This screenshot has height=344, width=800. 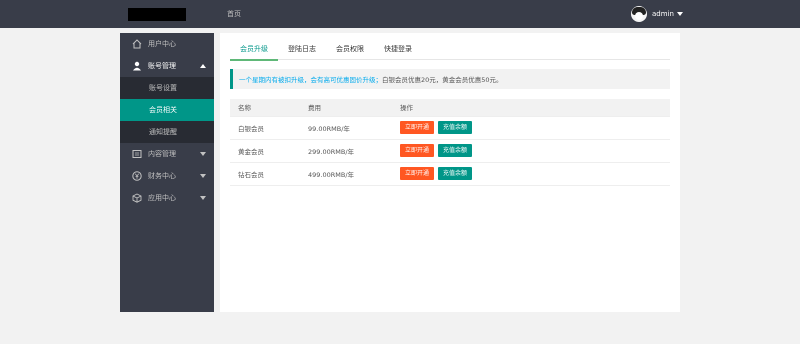 What do you see at coordinates (137, 44) in the screenshot?
I see `home-icon` at bounding box center [137, 44].